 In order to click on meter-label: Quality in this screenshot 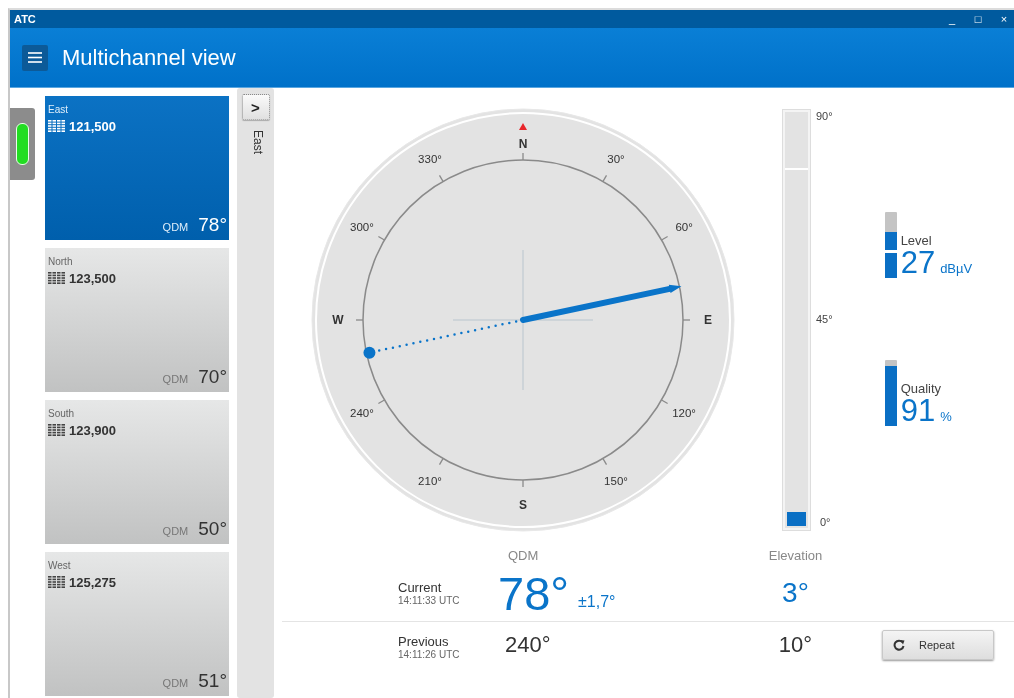, I will do `click(921, 388)`.